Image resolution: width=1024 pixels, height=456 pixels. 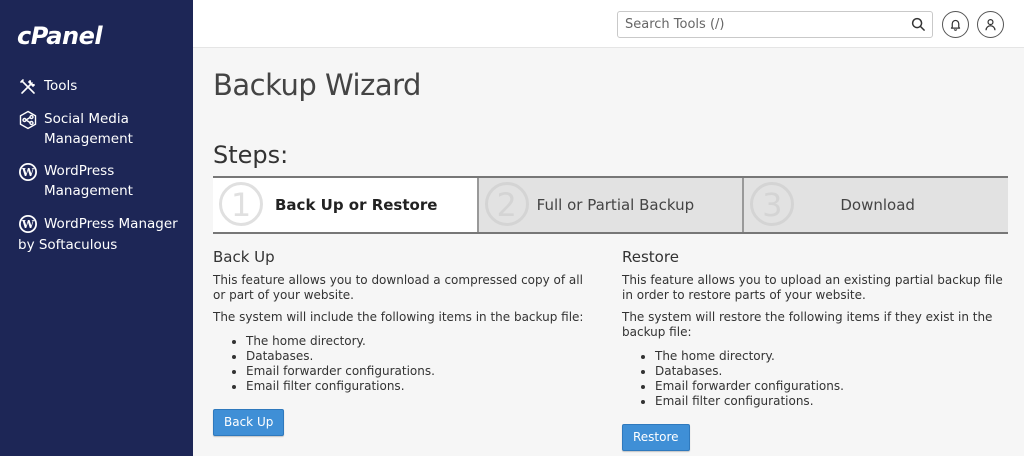 I want to click on step-number: 3, so click(x=772, y=204).